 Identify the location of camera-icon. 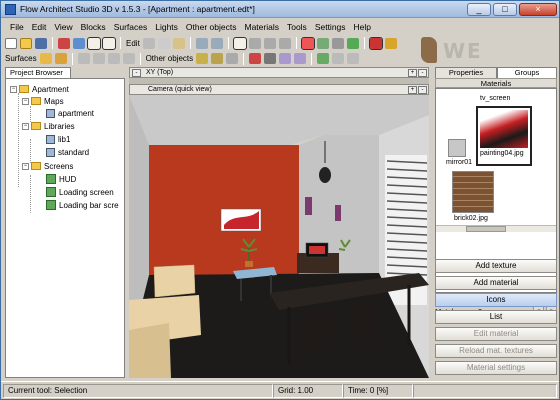
(94, 43).